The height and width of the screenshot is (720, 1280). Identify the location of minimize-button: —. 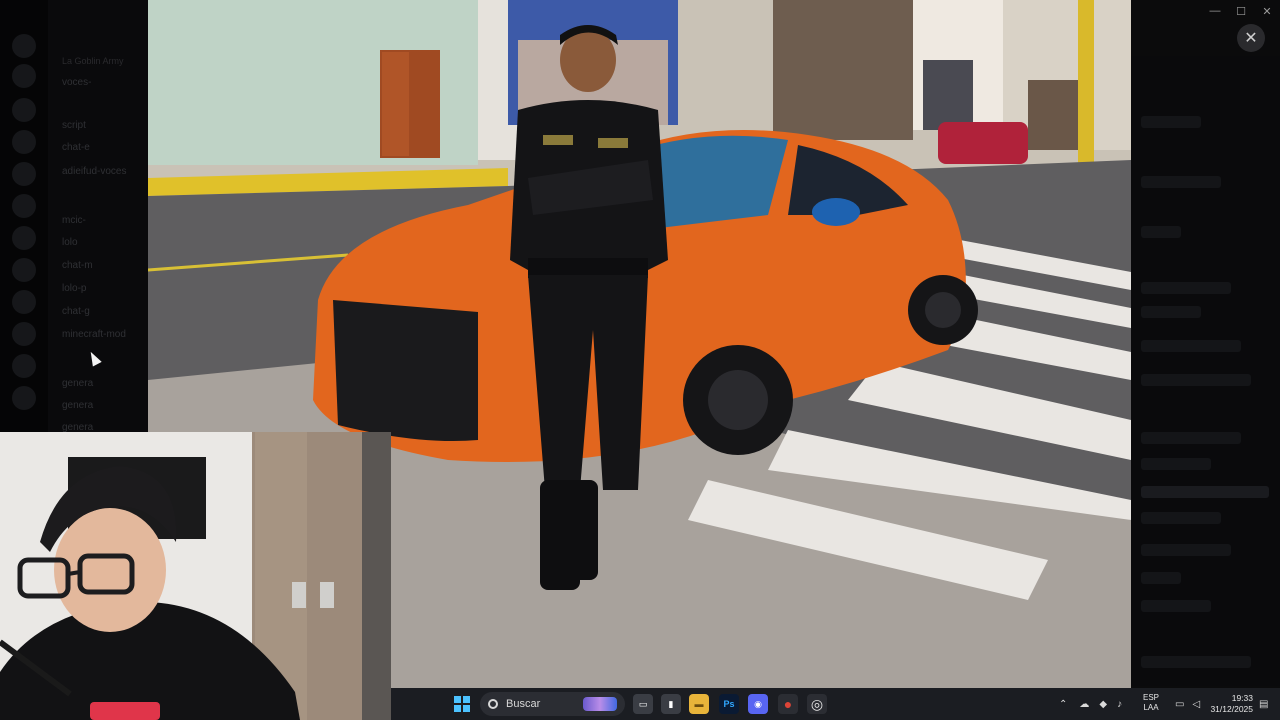
(1215, 11).